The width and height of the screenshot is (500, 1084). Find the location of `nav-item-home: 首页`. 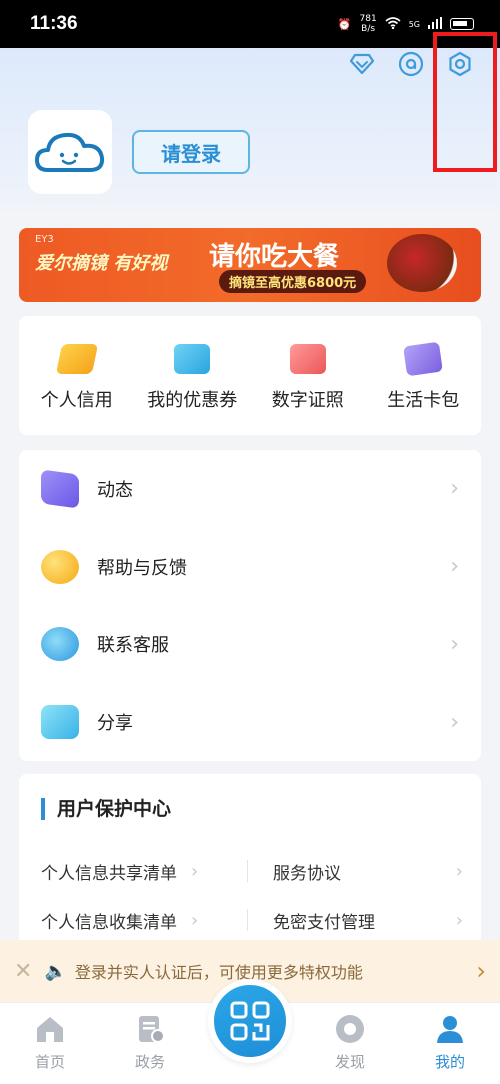

nav-item-home: 首页 is located at coordinates (50, 1042).